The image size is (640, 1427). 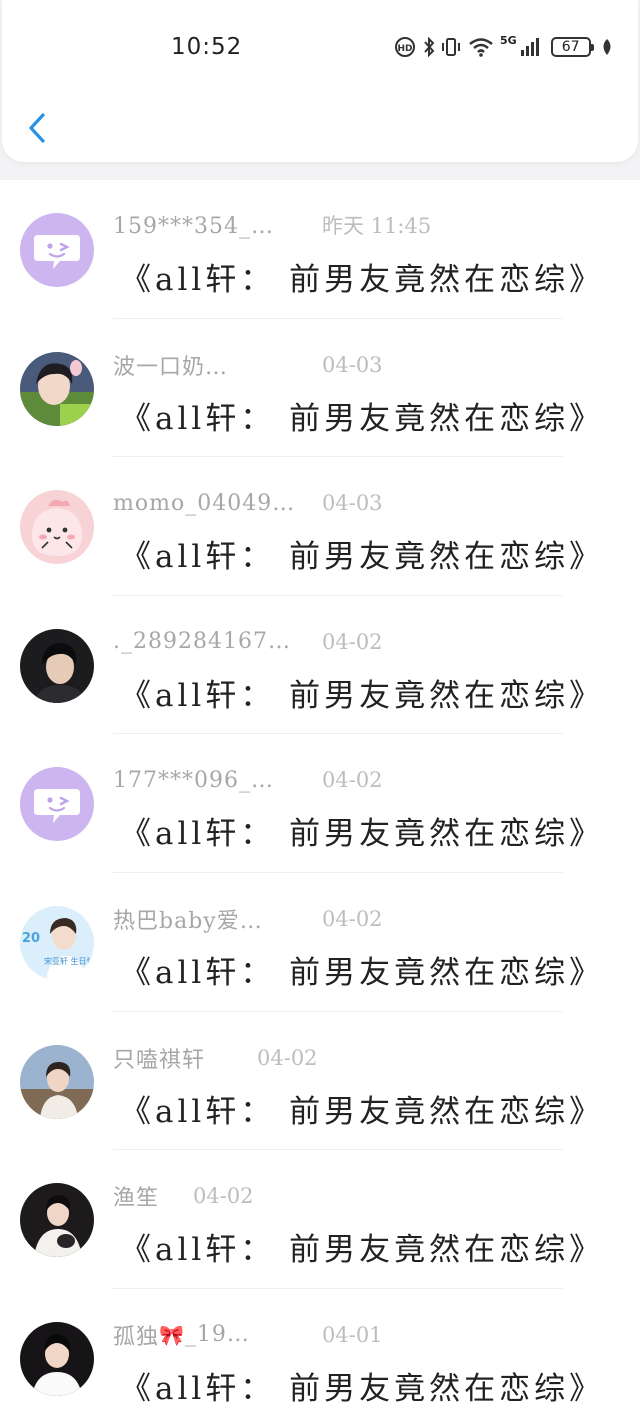 I want to click on vibrate-icon, so click(x=451, y=47).